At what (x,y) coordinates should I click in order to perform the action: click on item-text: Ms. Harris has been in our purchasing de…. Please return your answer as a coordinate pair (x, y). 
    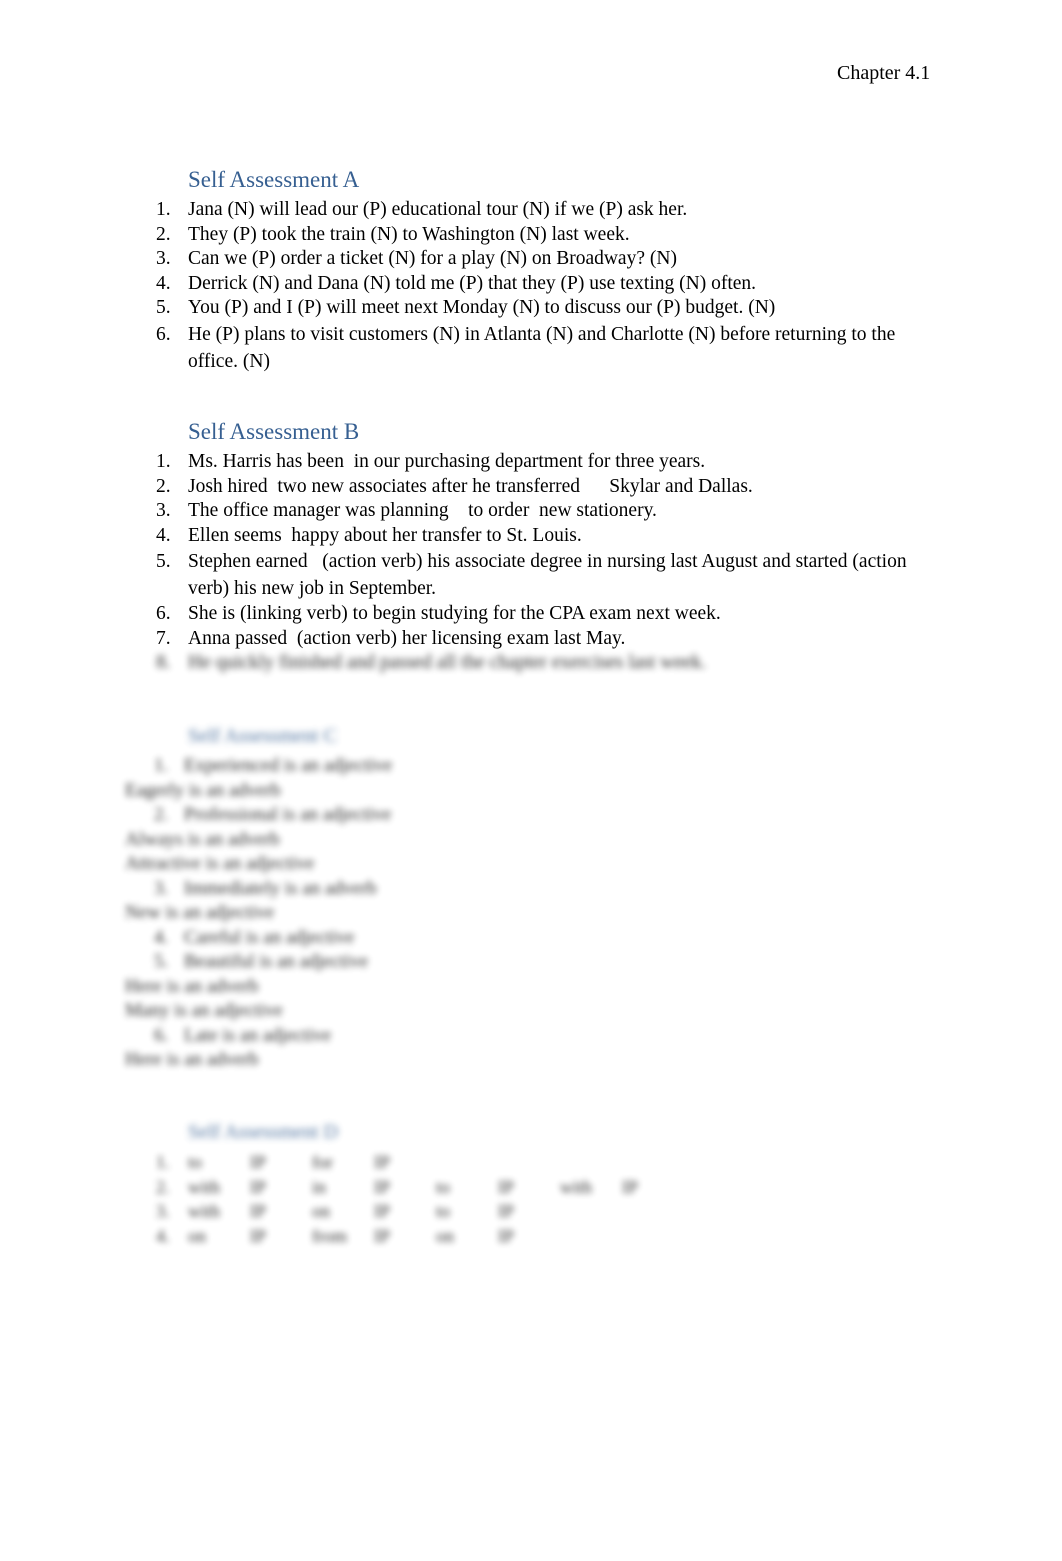
    Looking at the image, I should click on (447, 461).